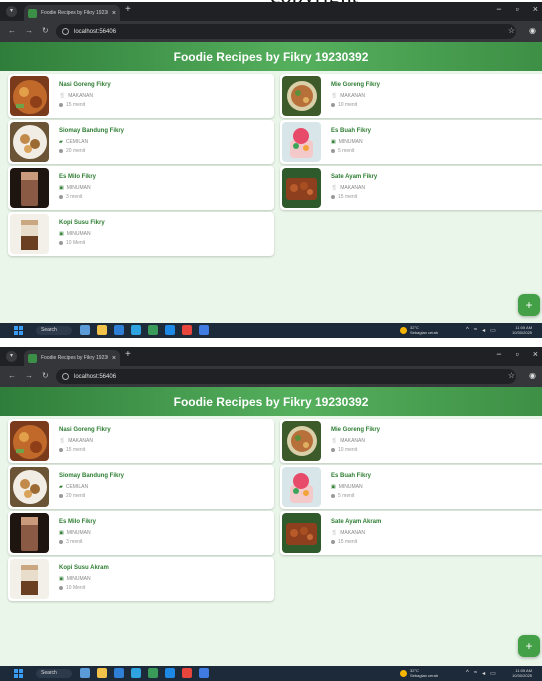 The height and width of the screenshot is (681, 542). I want to click on recipe-category: 🍴 MAKANAN, so click(348, 441).